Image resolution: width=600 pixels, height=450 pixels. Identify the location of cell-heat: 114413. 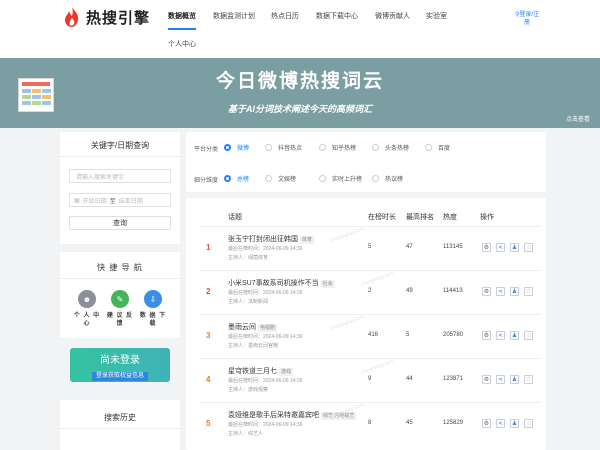
(453, 291).